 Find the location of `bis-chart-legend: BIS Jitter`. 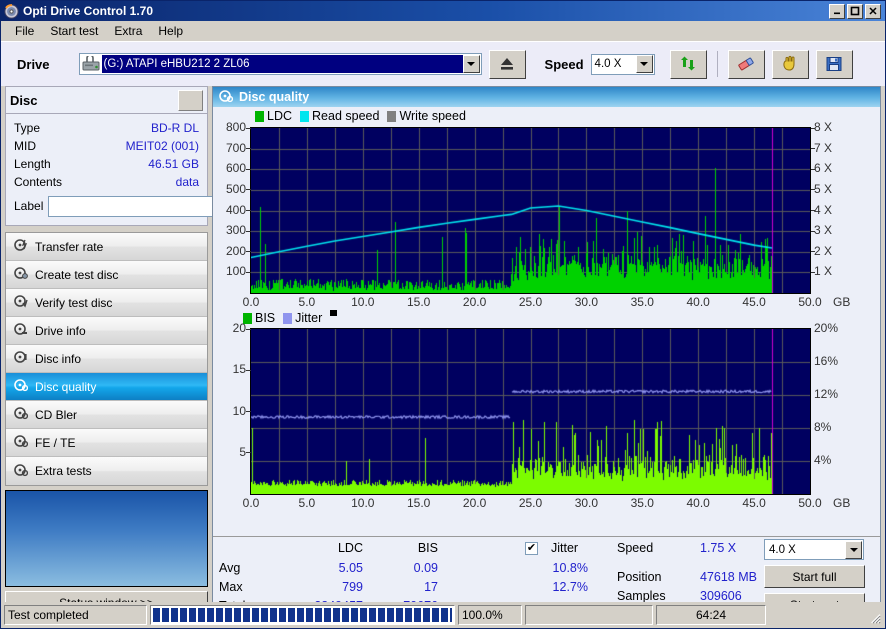

bis-chart-legend: BIS Jitter is located at coordinates (290, 318).